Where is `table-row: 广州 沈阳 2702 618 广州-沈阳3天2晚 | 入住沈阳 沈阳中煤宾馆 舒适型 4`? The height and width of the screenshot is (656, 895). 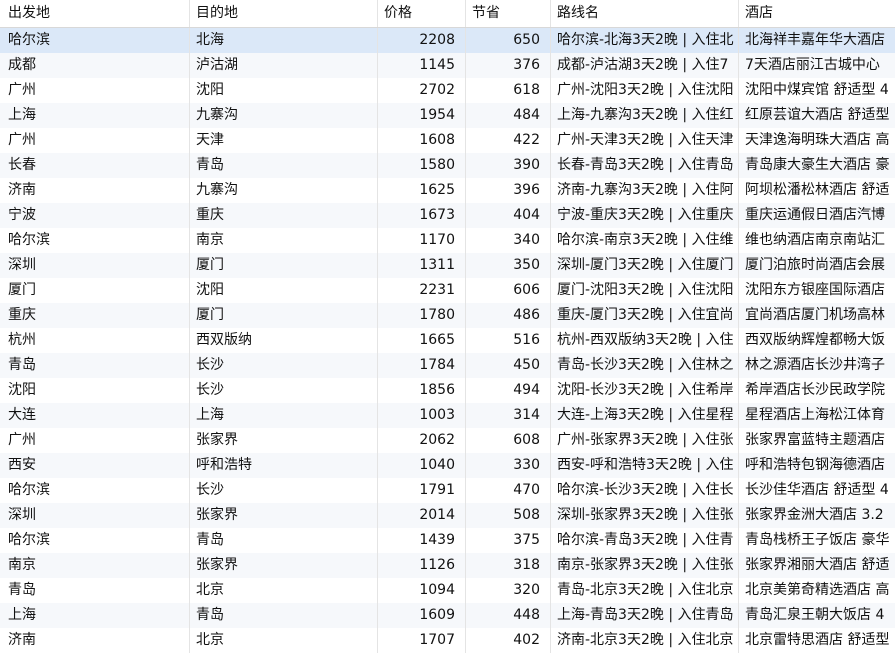 table-row: 广州 沈阳 2702 618 广州-沈阳3天2晚 | 入住沈阳 沈阳中煤宾馆 舒适型 4 is located at coordinates (447, 90).